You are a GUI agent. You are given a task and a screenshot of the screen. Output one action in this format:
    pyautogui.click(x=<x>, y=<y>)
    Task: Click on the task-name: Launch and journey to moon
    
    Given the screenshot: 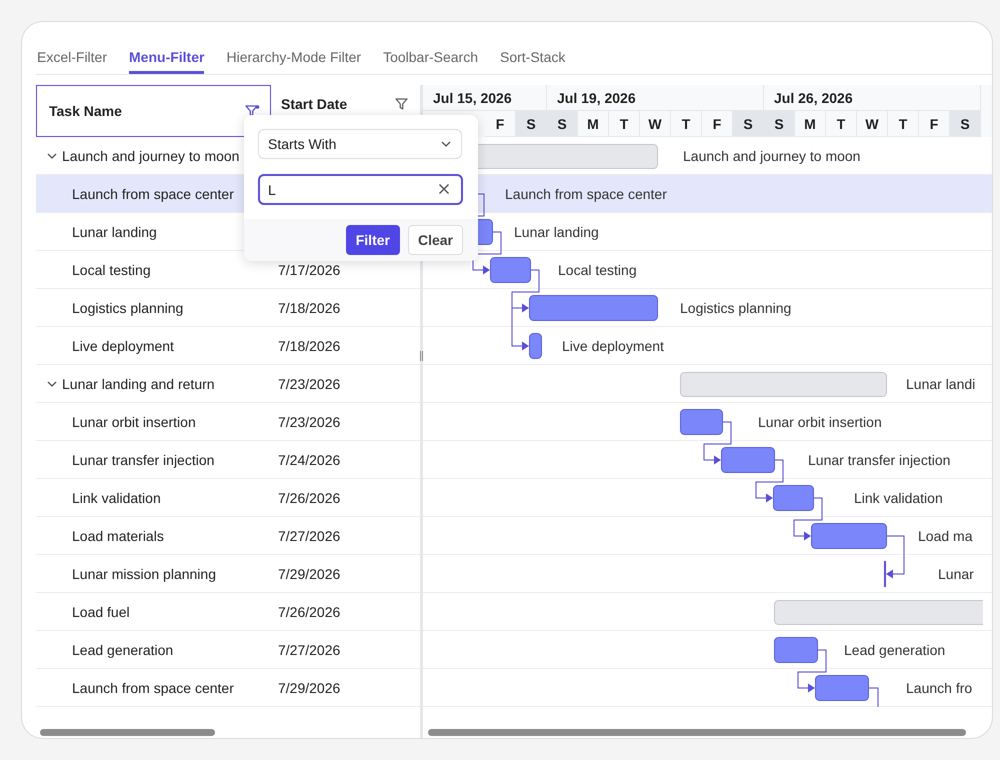 What is the action you would take?
    pyautogui.click(x=151, y=156)
    